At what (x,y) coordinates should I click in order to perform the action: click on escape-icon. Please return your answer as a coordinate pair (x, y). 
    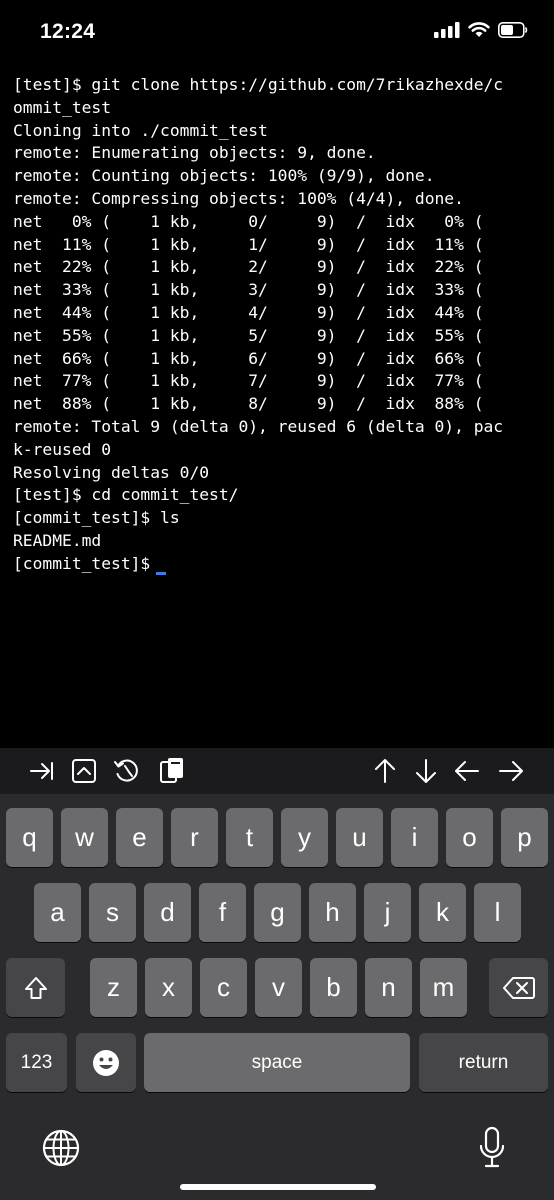
    Looking at the image, I should click on (84, 771).